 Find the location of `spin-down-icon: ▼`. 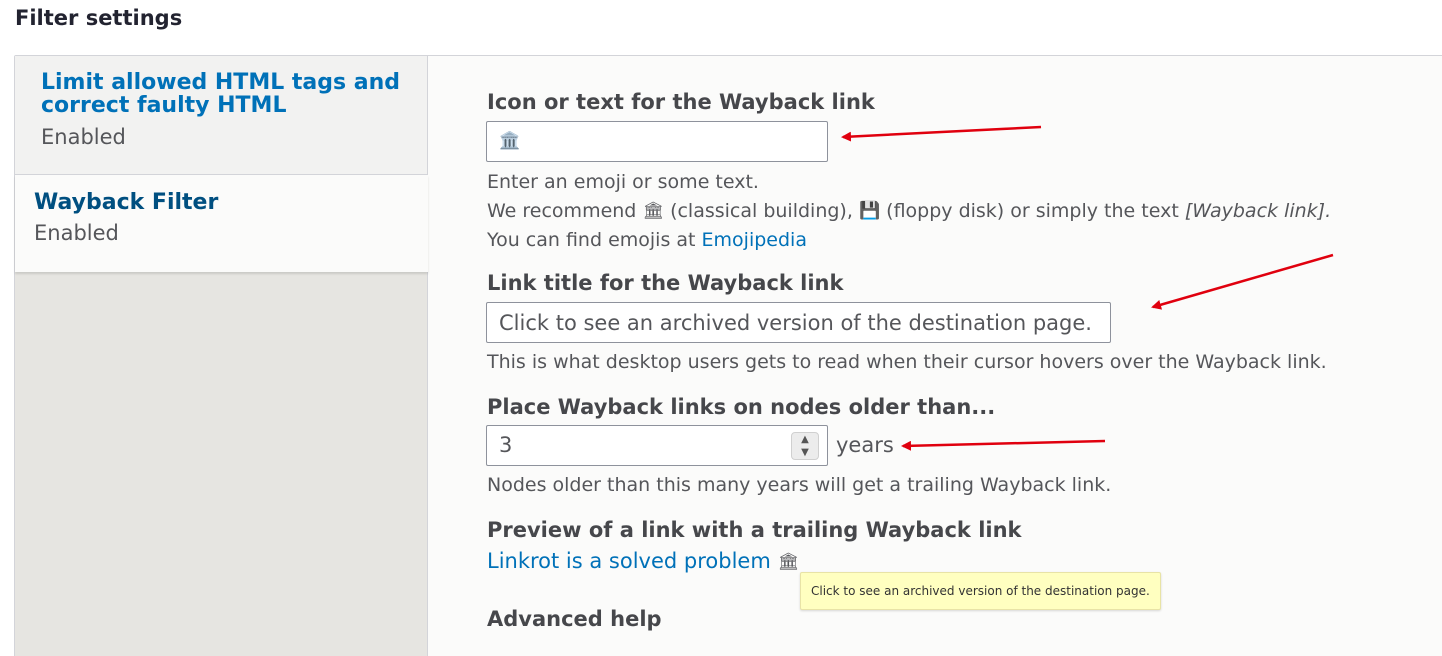

spin-down-icon: ▼ is located at coordinates (805, 452).